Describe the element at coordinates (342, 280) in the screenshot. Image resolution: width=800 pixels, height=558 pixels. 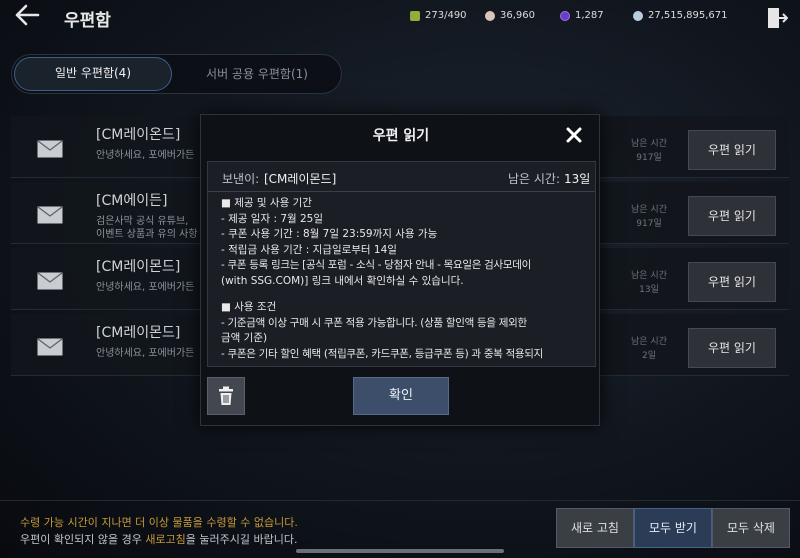
I see `content-line: (with SSG.COM)] 링크 내에서 확인하실 수 있습니다.` at that location.